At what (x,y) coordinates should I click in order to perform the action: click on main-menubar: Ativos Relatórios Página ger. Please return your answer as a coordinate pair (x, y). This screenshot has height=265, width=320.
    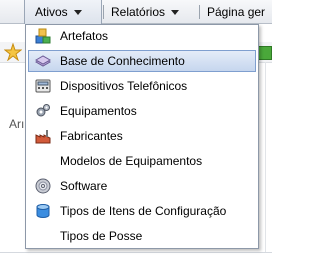
    Looking at the image, I should click on (136, 12).